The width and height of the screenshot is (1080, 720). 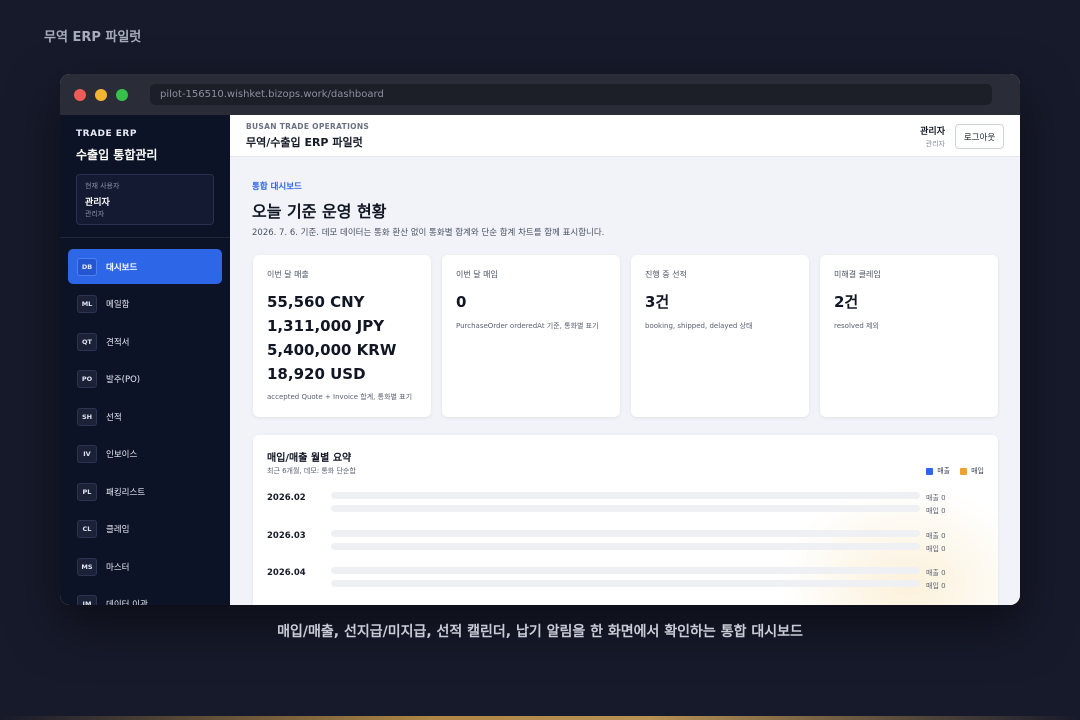 I want to click on legend-swatch-sales, so click(x=930, y=471).